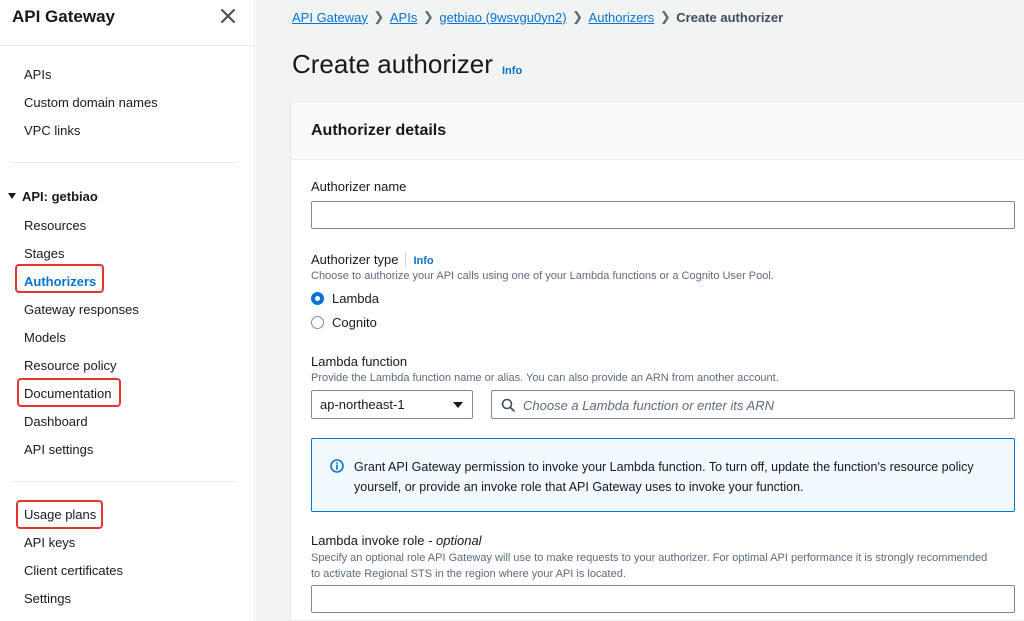 The height and width of the screenshot is (621, 1024). Describe the element at coordinates (355, 298) in the screenshot. I see `radio-lambda-label: Lambda` at that location.